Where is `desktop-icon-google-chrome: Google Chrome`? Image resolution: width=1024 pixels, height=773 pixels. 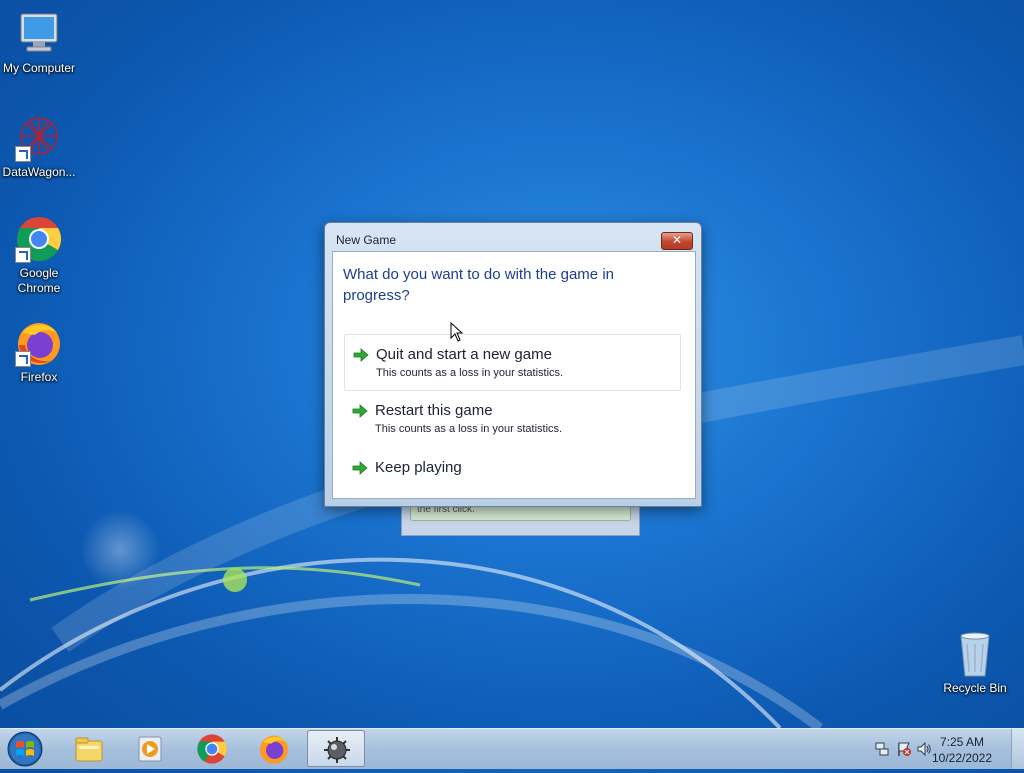 desktop-icon-google-chrome: Google Chrome is located at coordinates (39, 255).